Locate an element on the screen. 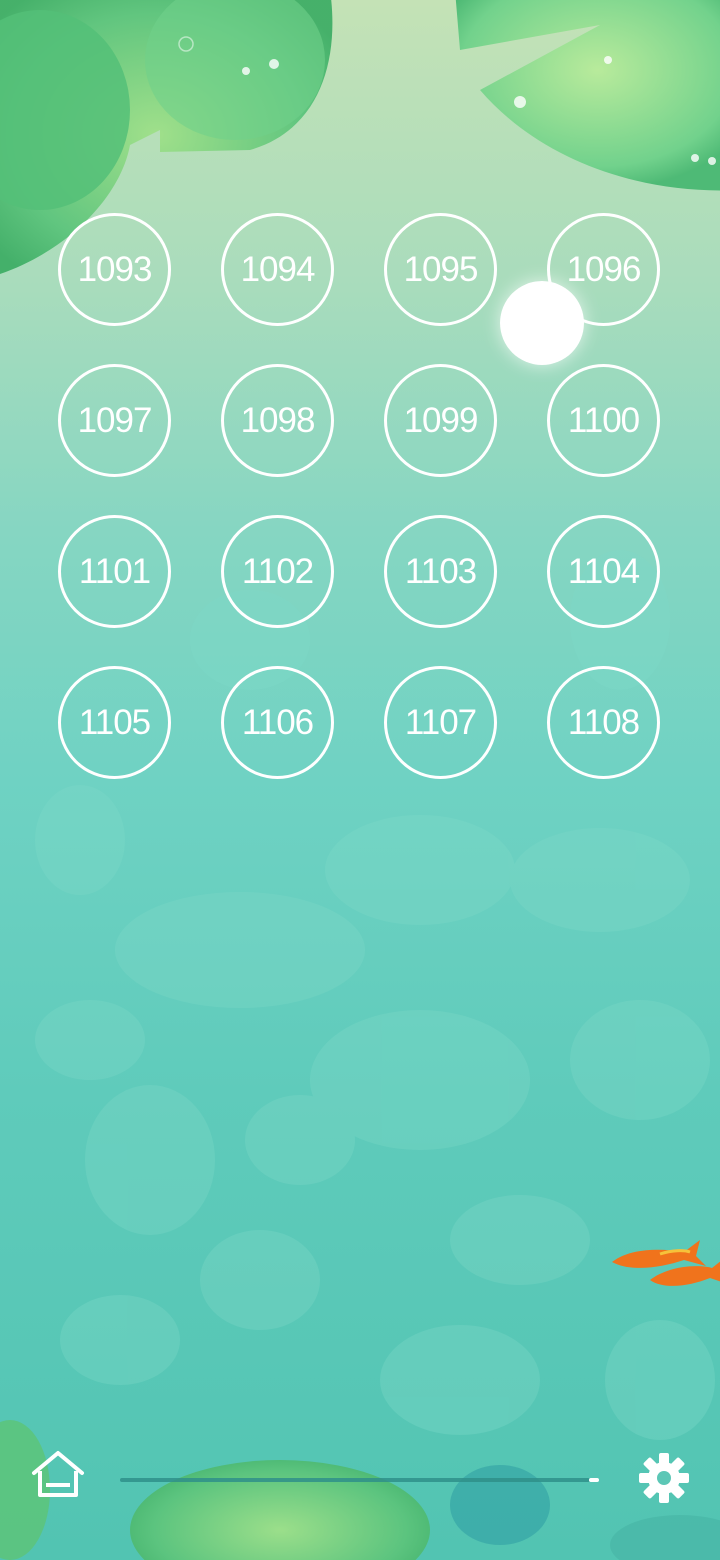  level-button: 1108 is located at coordinates (603, 722).